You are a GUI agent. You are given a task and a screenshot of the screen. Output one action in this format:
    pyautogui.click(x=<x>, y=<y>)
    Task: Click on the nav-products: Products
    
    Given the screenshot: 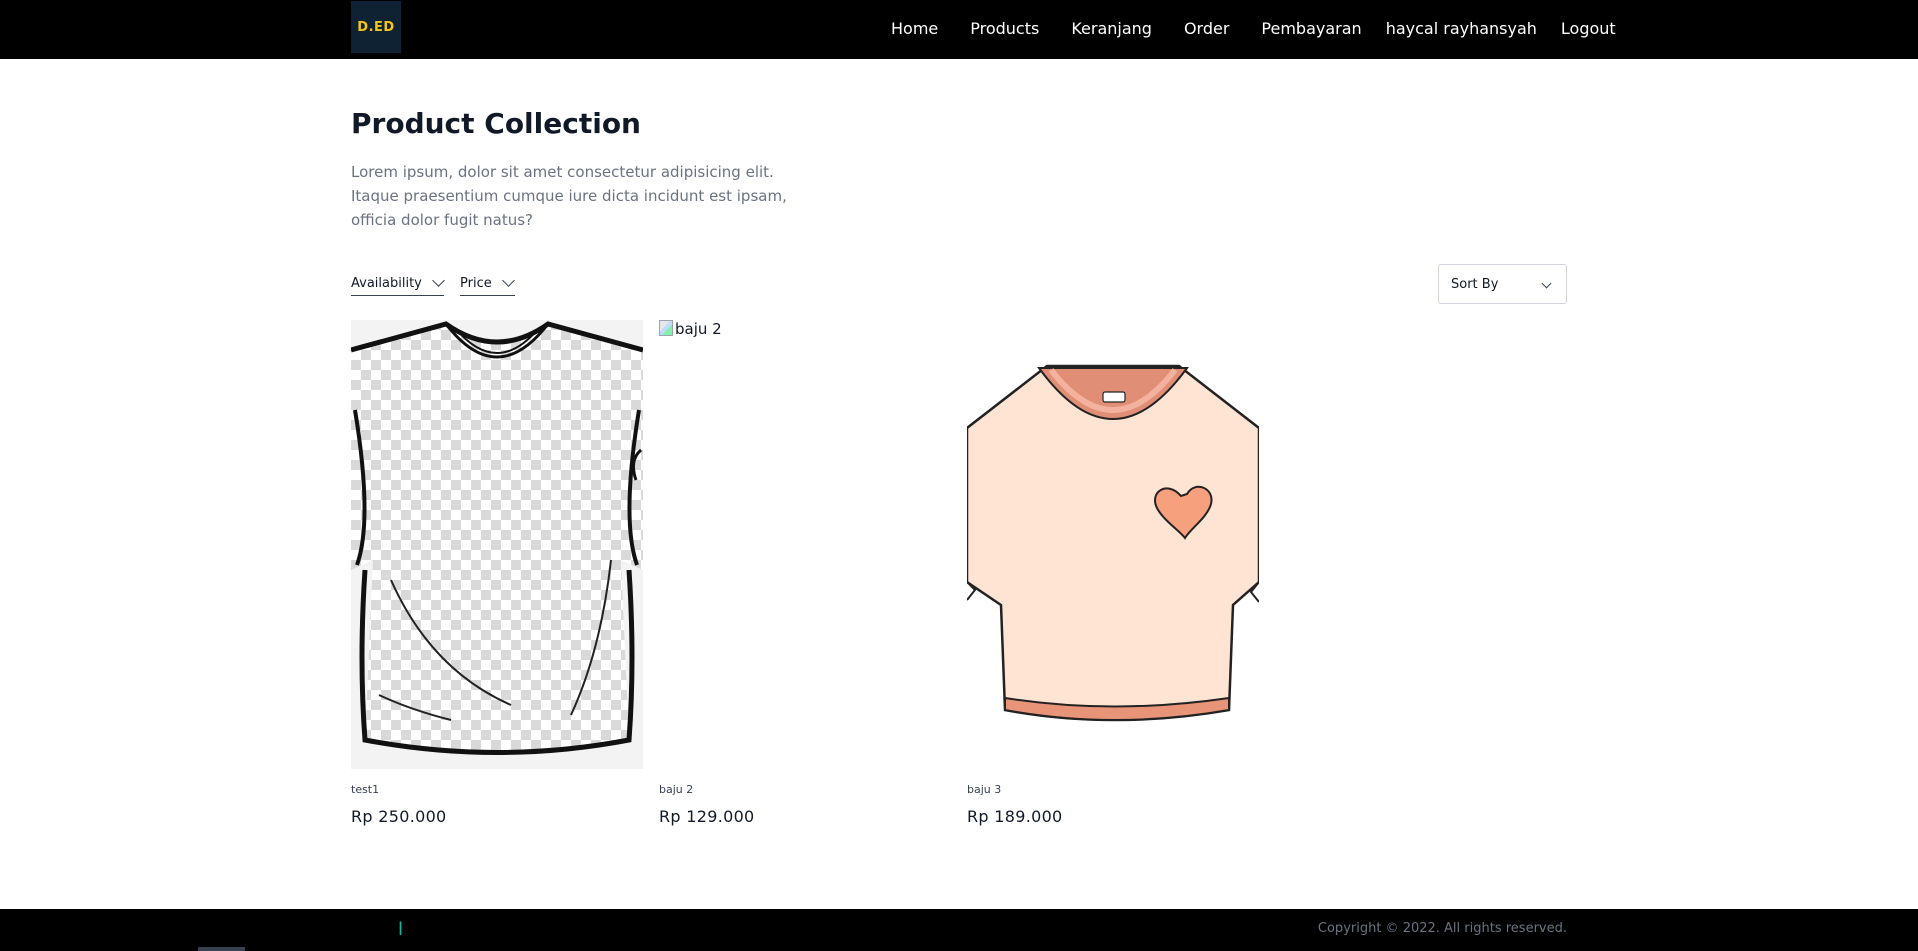 What is the action you would take?
    pyautogui.click(x=1004, y=28)
    